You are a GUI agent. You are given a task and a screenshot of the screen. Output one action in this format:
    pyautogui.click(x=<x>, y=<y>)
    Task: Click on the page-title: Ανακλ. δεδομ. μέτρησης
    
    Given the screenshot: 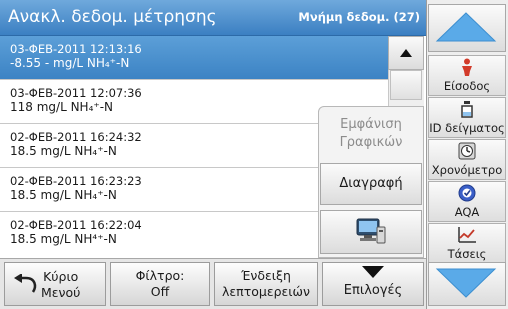 What is the action you would take?
    pyautogui.click(x=112, y=17)
    